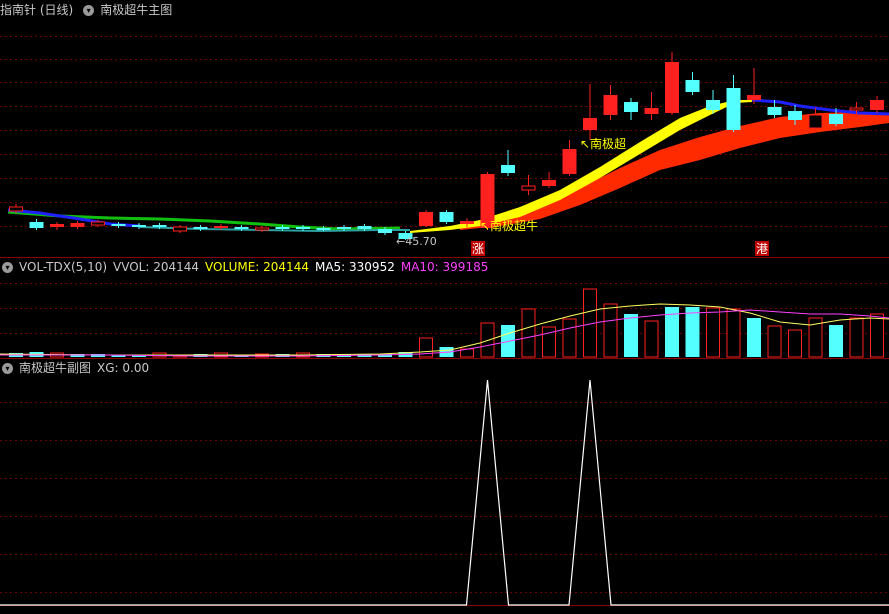 The width and height of the screenshot is (889, 614). What do you see at coordinates (257, 267) in the screenshot?
I see `volume-value: VOLUME: 204144` at bounding box center [257, 267].